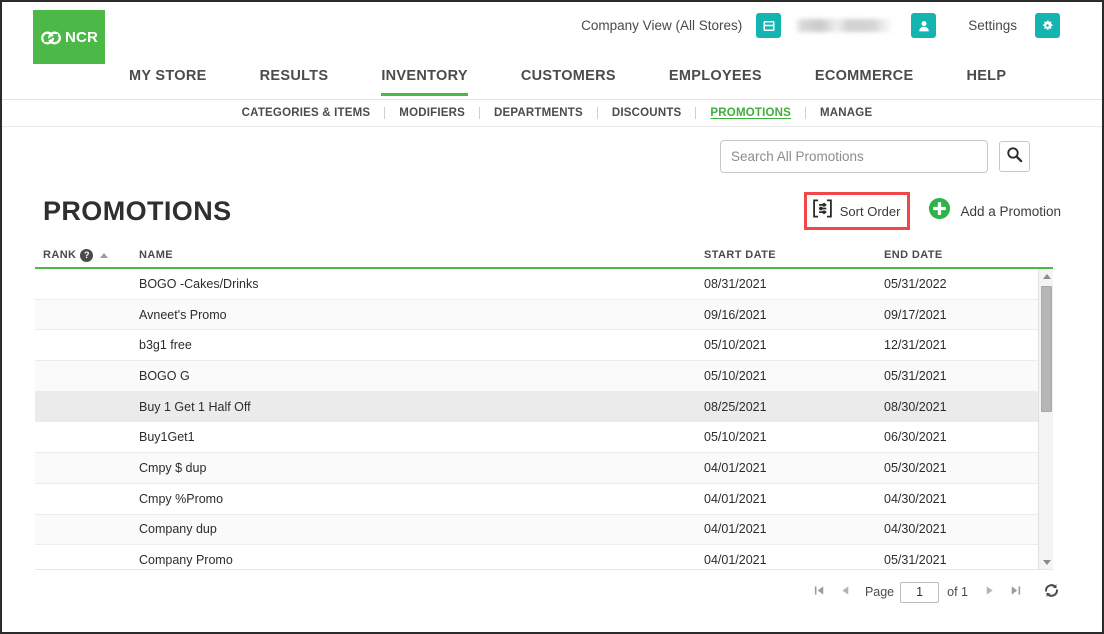 The image size is (1104, 634). What do you see at coordinates (167, 437) in the screenshot?
I see `cell-name: Buy1Get1` at bounding box center [167, 437].